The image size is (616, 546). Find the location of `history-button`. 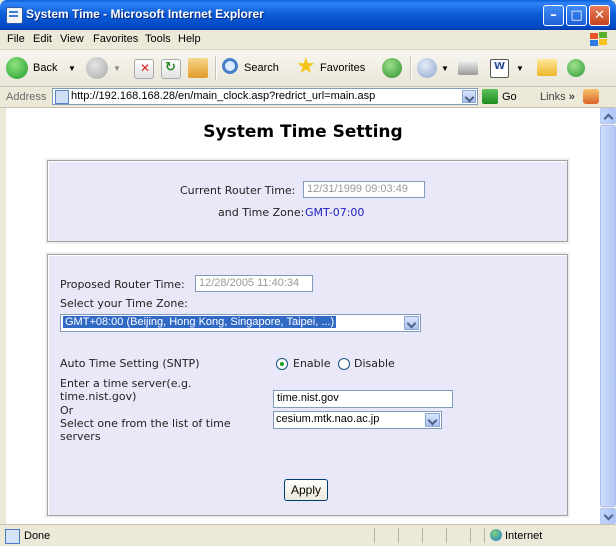

history-button is located at coordinates (393, 68).